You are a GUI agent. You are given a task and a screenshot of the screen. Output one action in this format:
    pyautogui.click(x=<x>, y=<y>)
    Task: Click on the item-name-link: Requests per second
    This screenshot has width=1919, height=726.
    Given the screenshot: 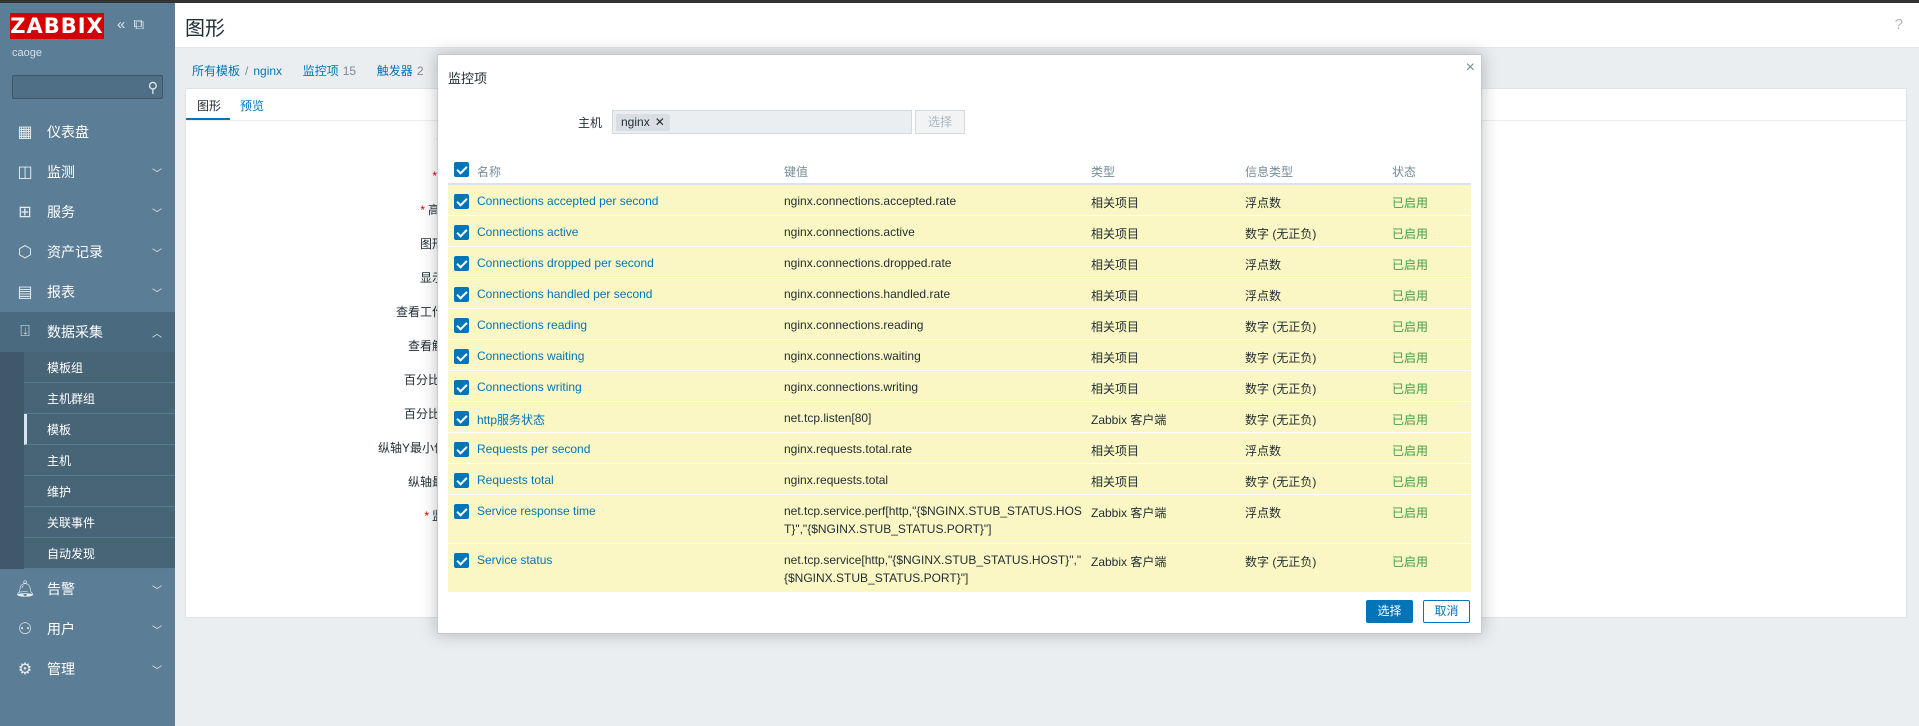 What is the action you would take?
    pyautogui.click(x=533, y=449)
    